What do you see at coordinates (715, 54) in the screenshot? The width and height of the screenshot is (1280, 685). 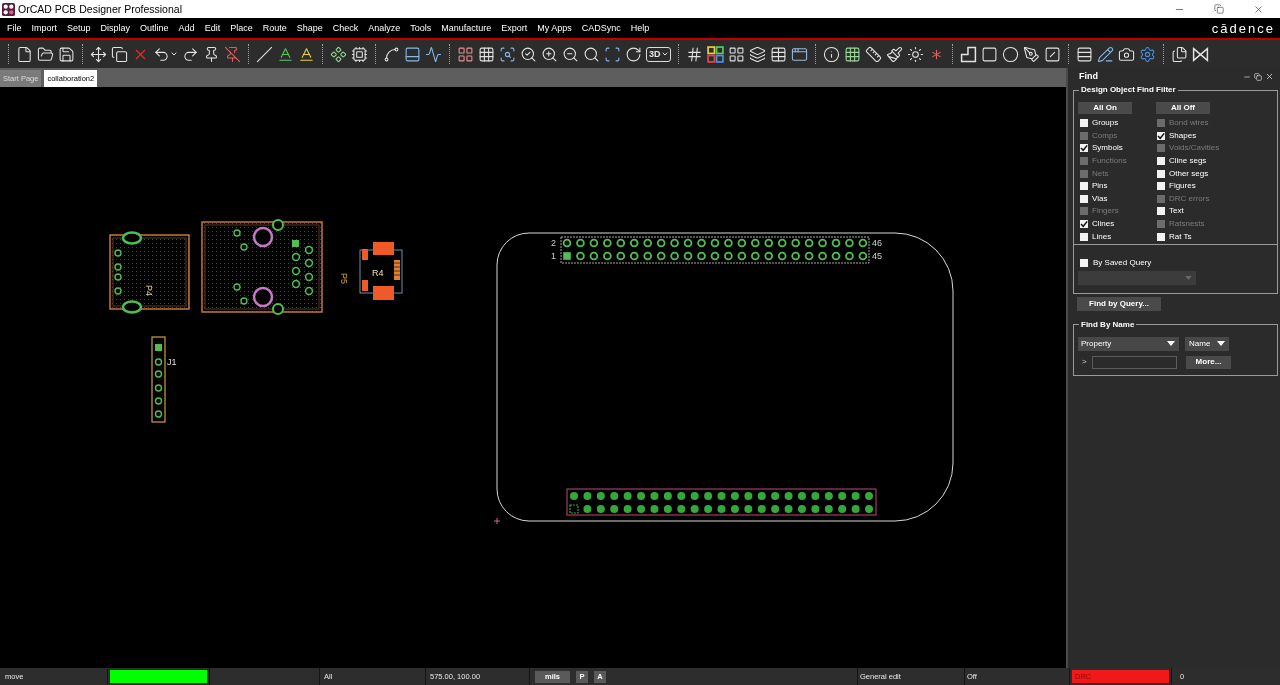 I see `color-squares-icon` at bounding box center [715, 54].